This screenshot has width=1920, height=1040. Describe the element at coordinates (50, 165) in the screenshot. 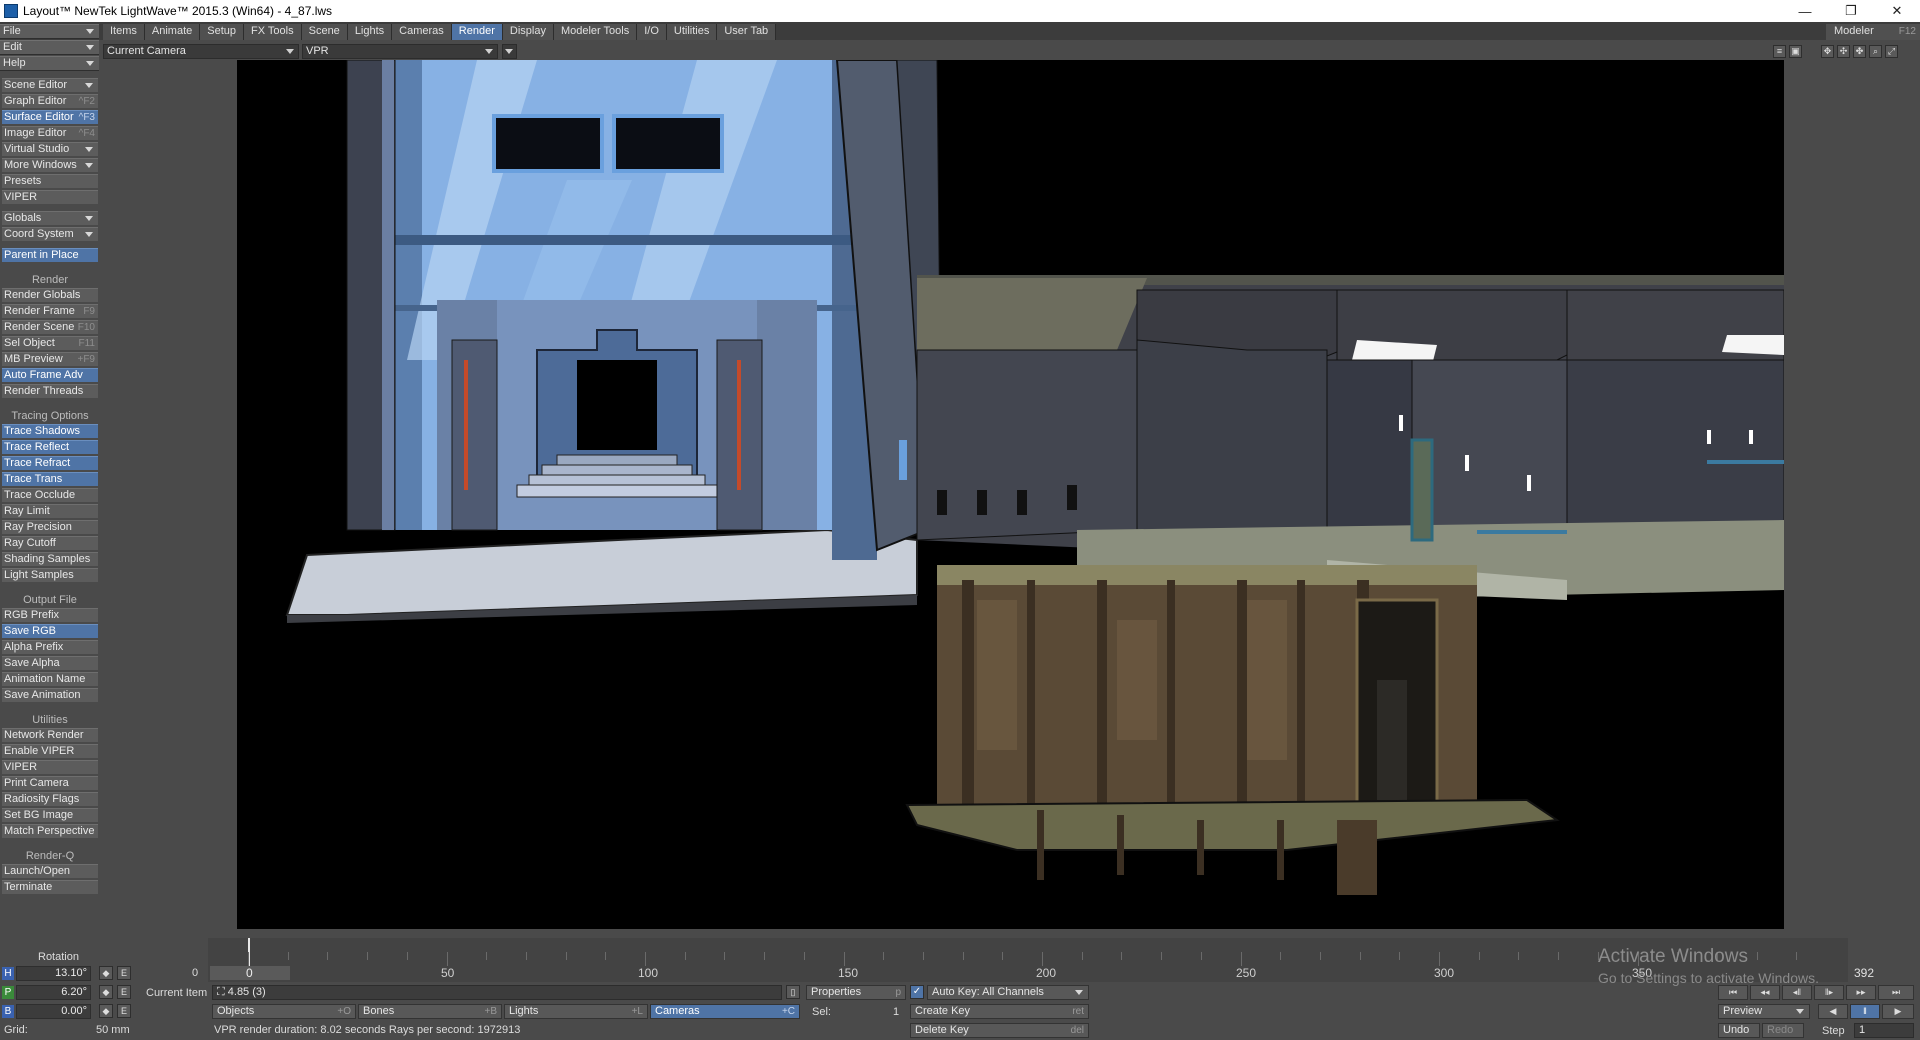

I see `more-windows-button: More Windows` at that location.